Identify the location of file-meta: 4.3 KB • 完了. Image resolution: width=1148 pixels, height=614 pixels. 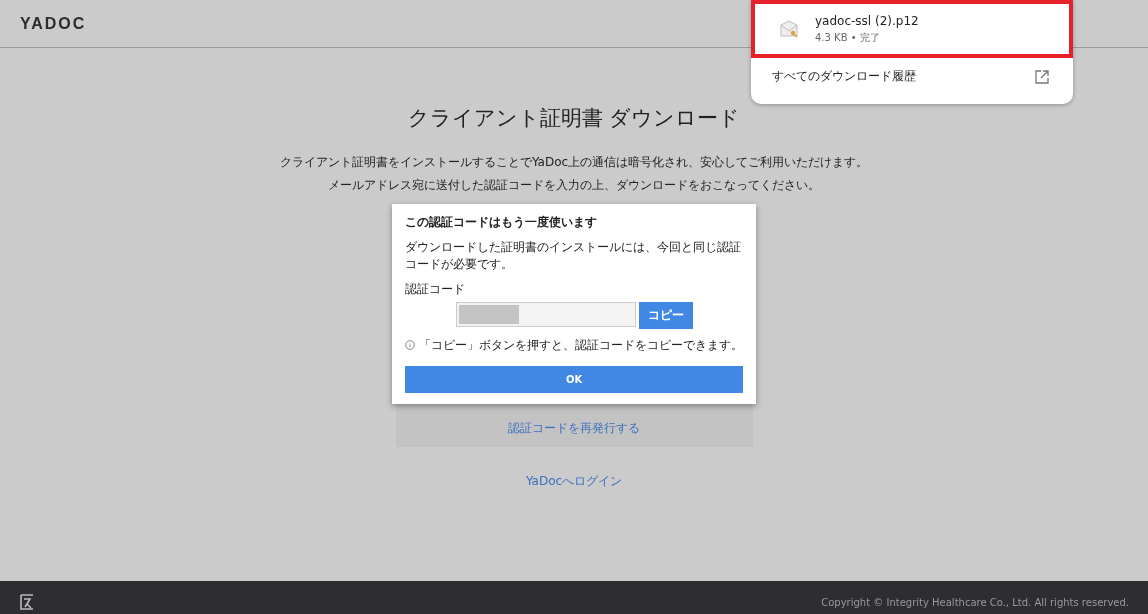
(848, 37).